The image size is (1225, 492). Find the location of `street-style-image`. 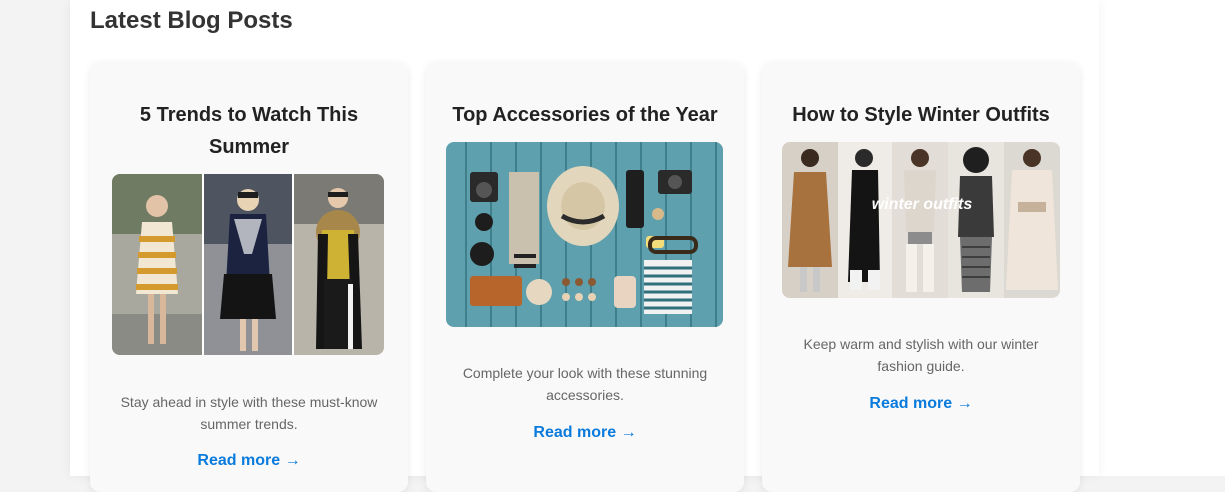

street-style-image is located at coordinates (248, 264).